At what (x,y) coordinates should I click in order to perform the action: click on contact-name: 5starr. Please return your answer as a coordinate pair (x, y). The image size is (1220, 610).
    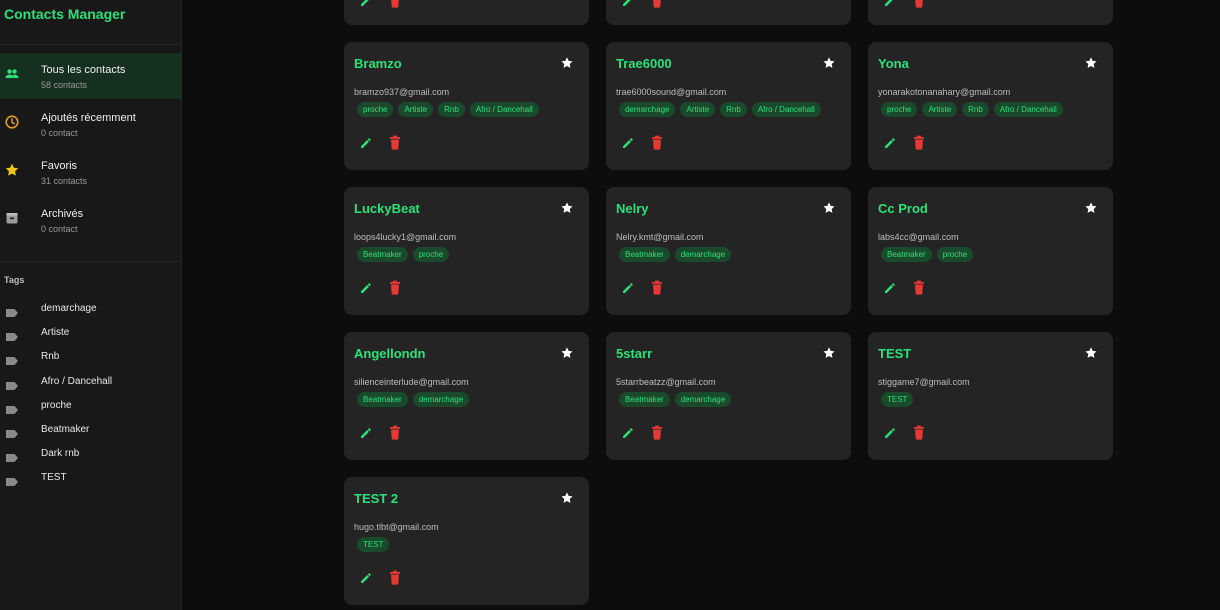
    Looking at the image, I should click on (634, 353).